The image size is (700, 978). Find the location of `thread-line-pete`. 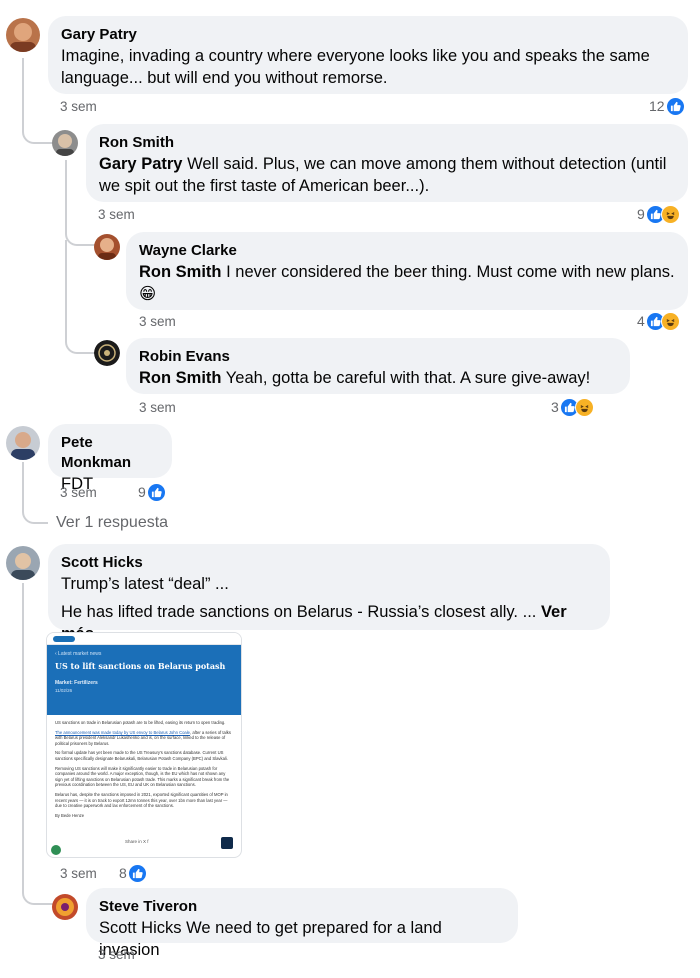

thread-line-pete is located at coordinates (35, 493).